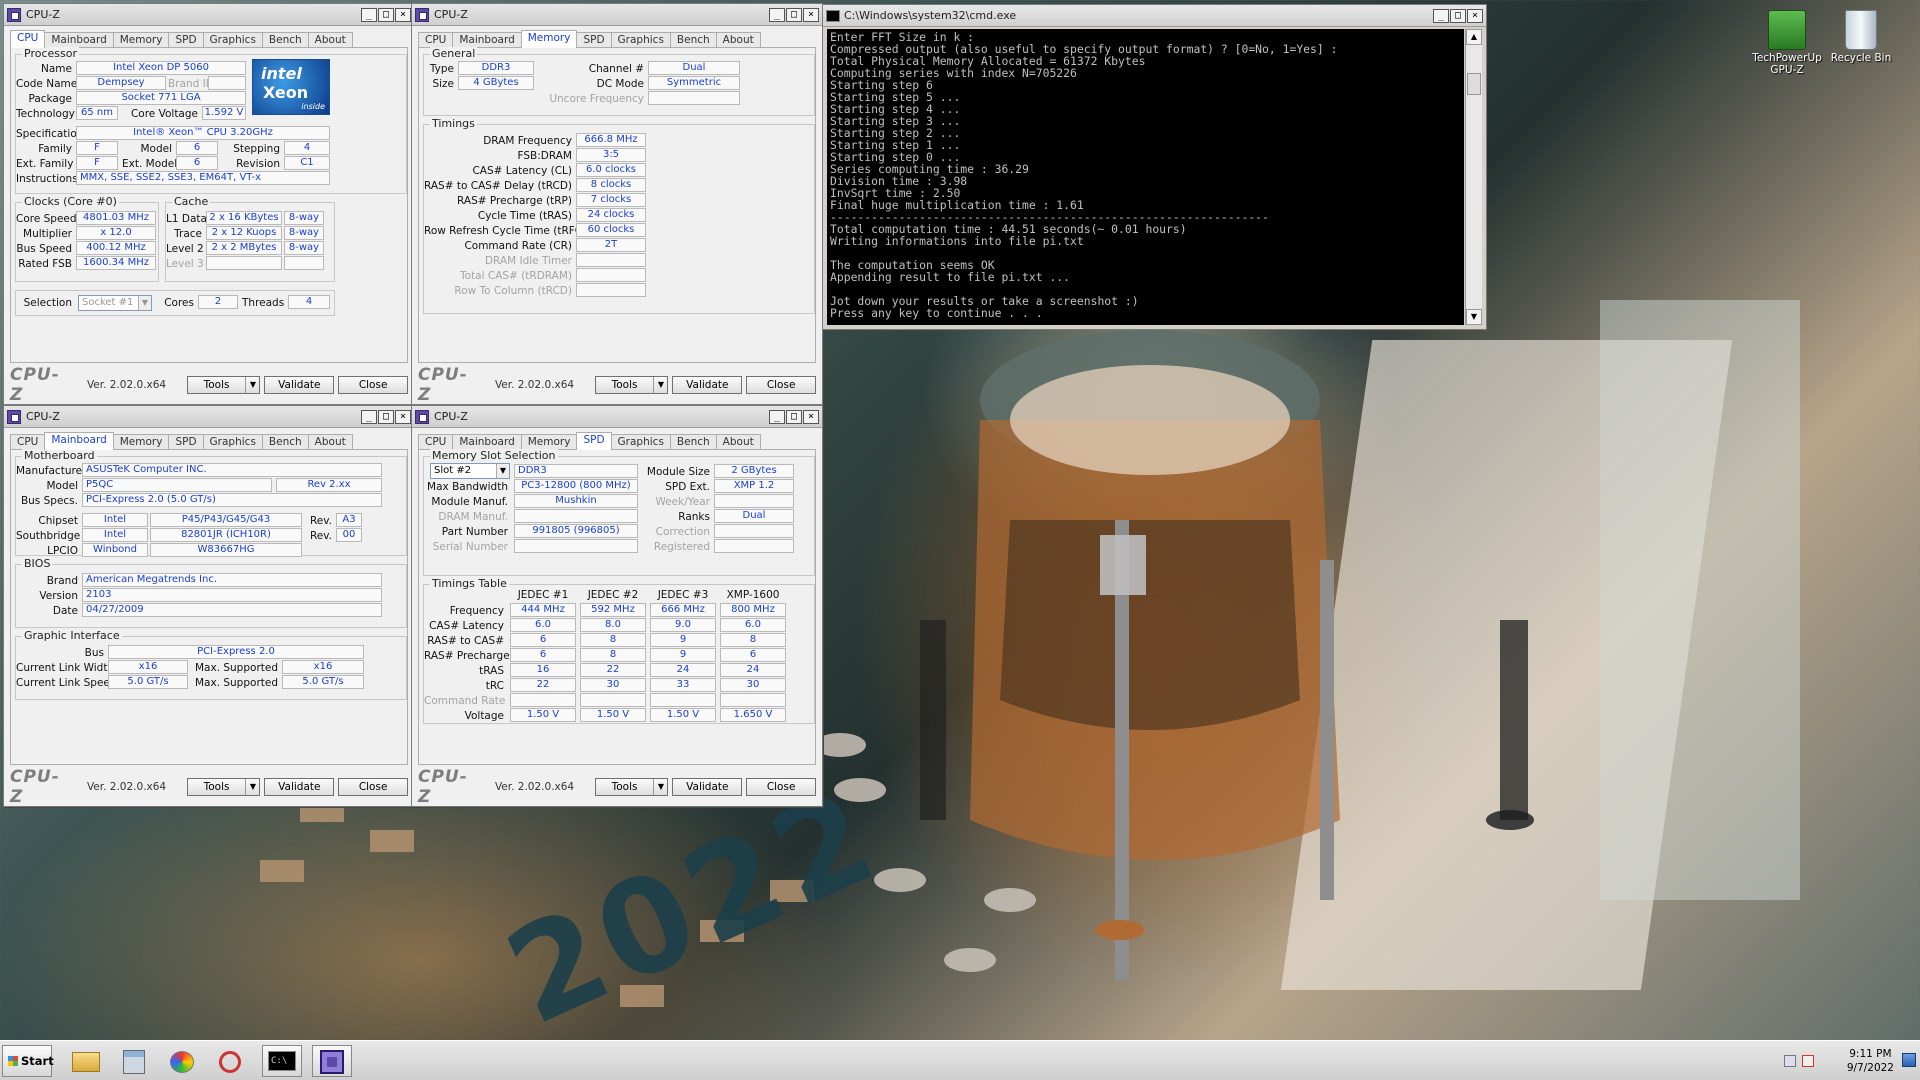 The height and width of the screenshot is (1080, 1920). Describe the element at coordinates (543, 640) in the screenshot. I see `timings-cell: 6` at that location.